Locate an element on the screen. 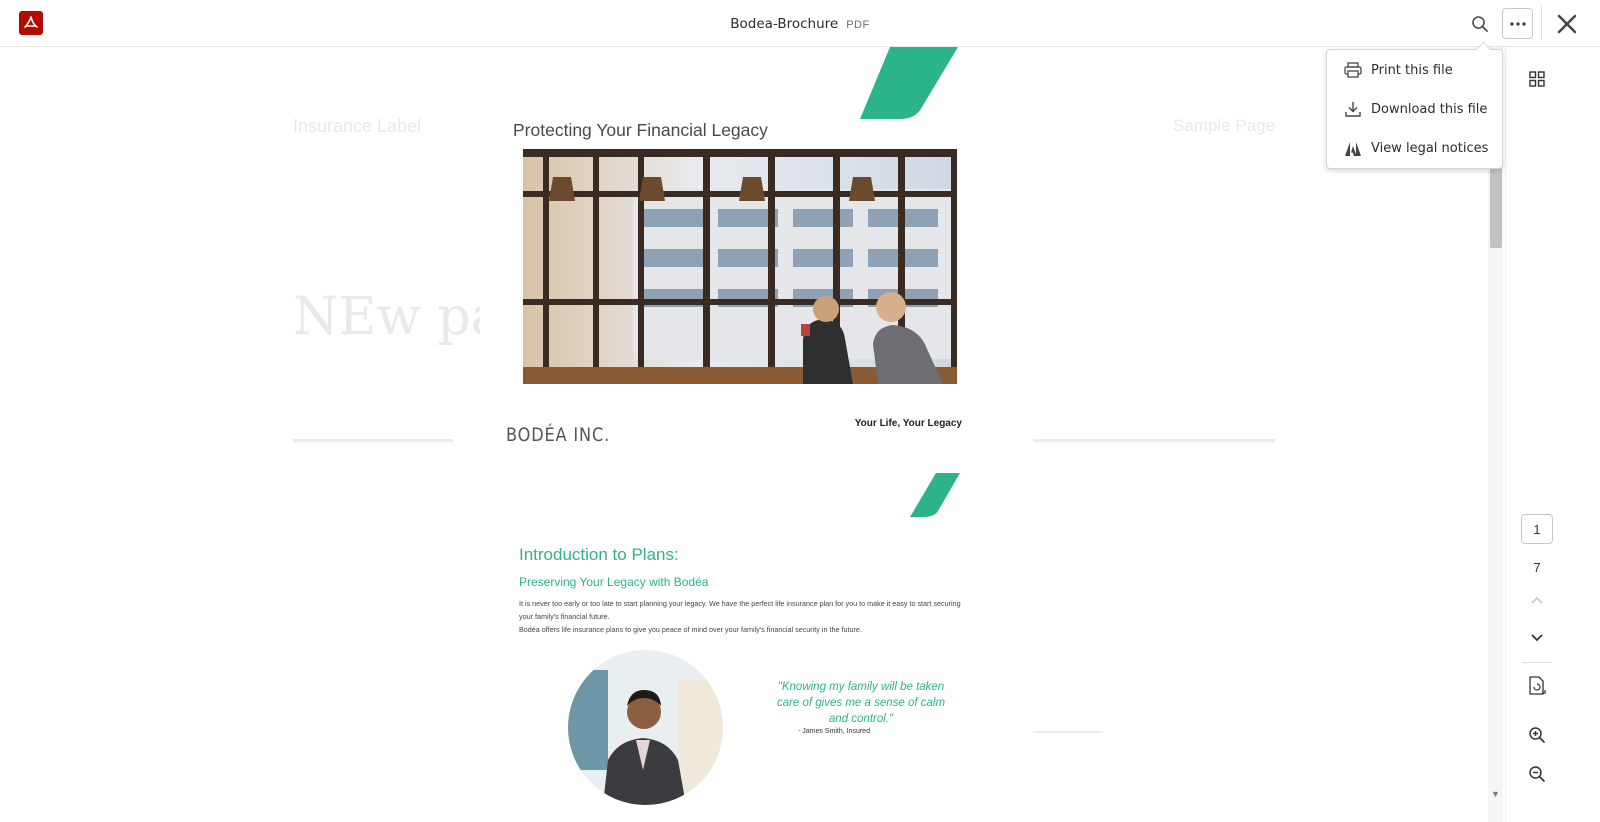 Image resolution: width=1600 pixels, height=822 pixels. page-heading: Protecting Your Financial Legacy is located at coordinates (640, 130).